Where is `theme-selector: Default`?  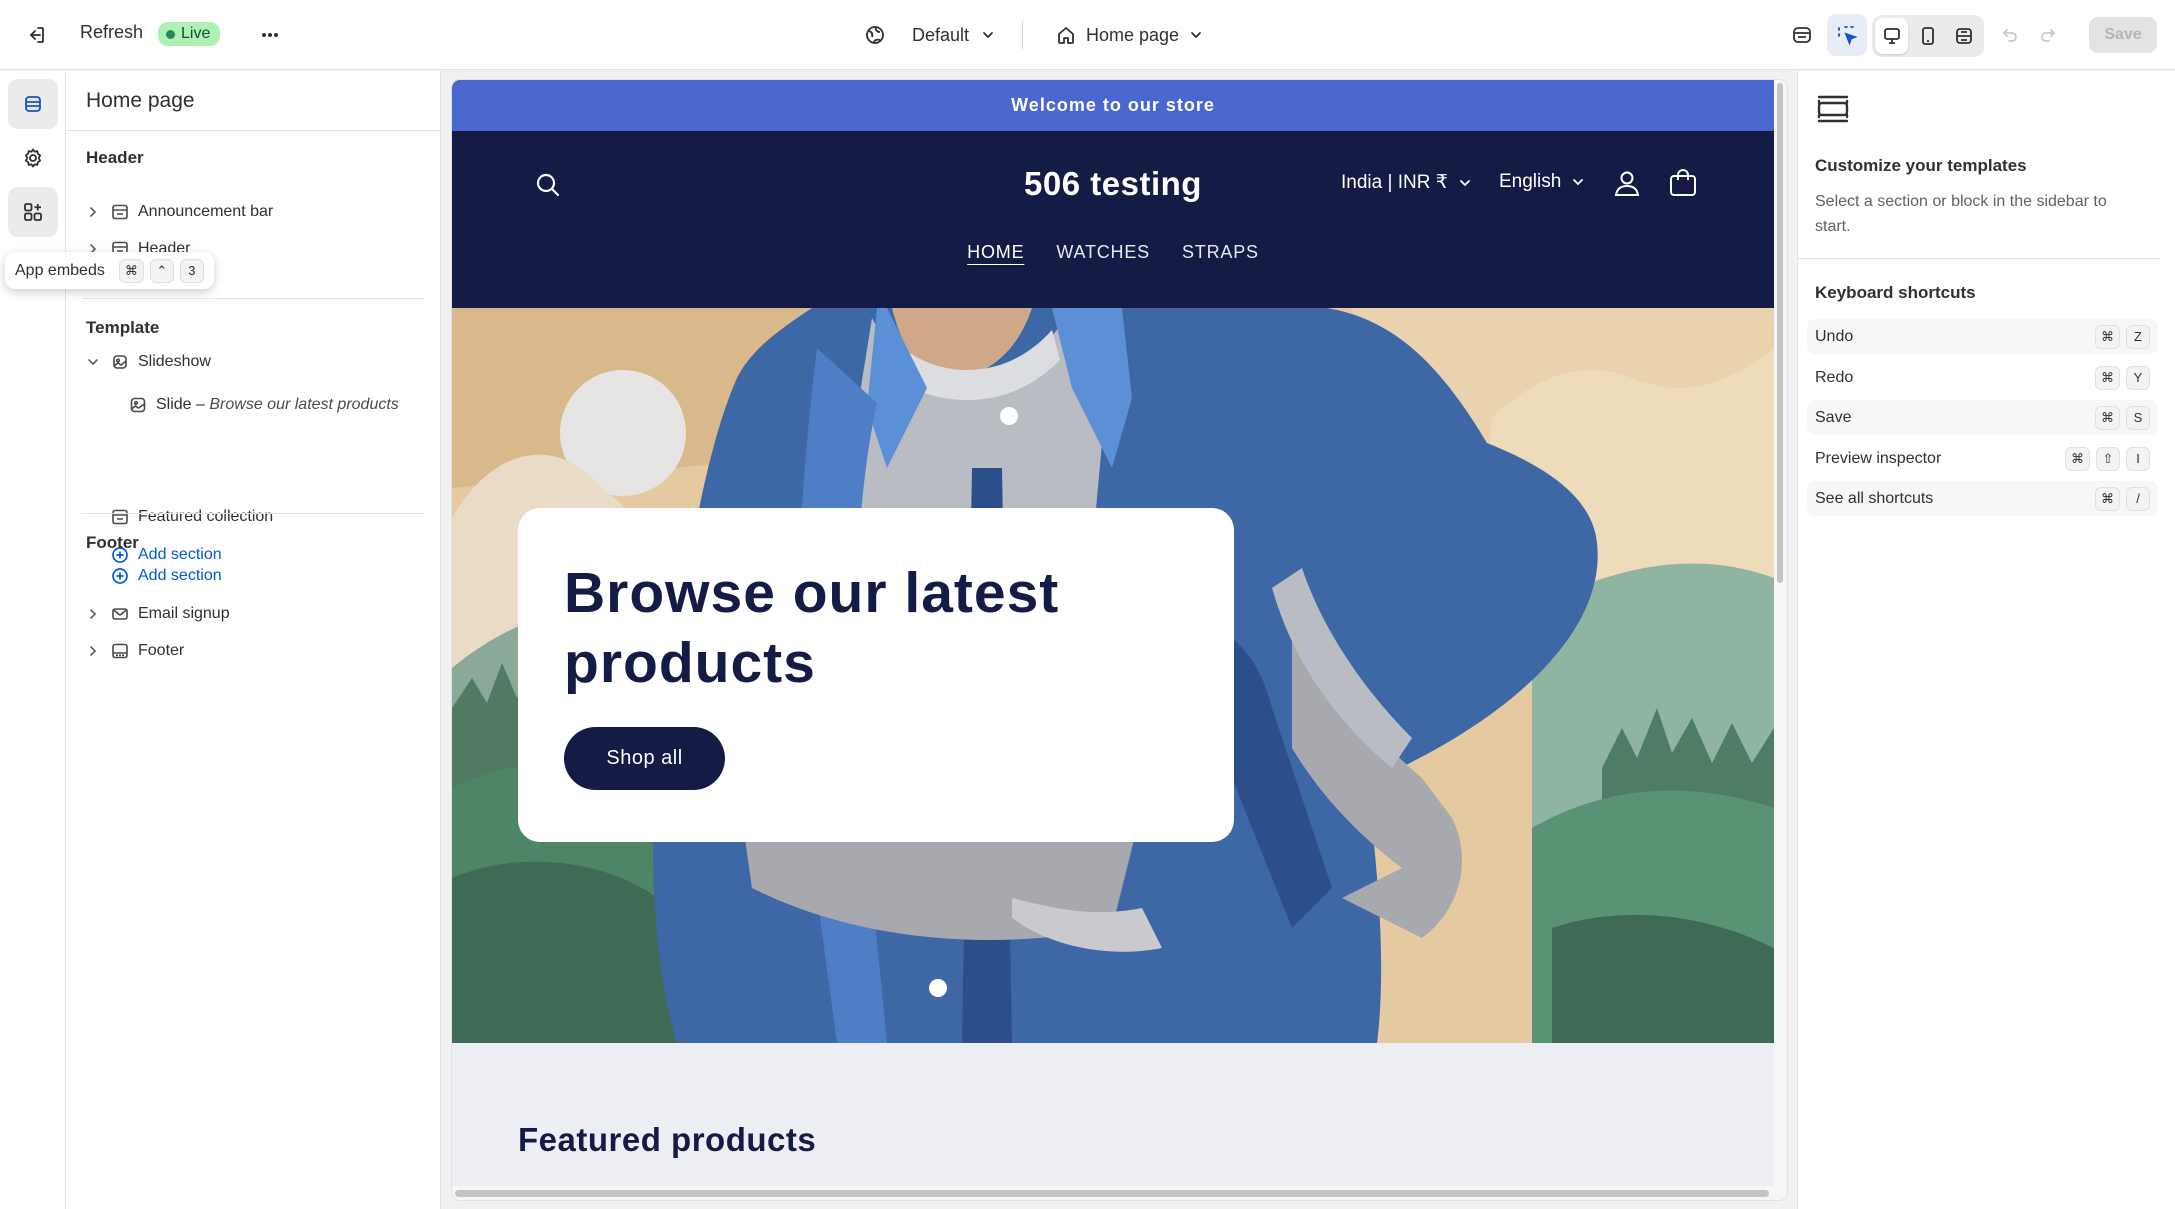
theme-selector: Default is located at coordinates (929, 35).